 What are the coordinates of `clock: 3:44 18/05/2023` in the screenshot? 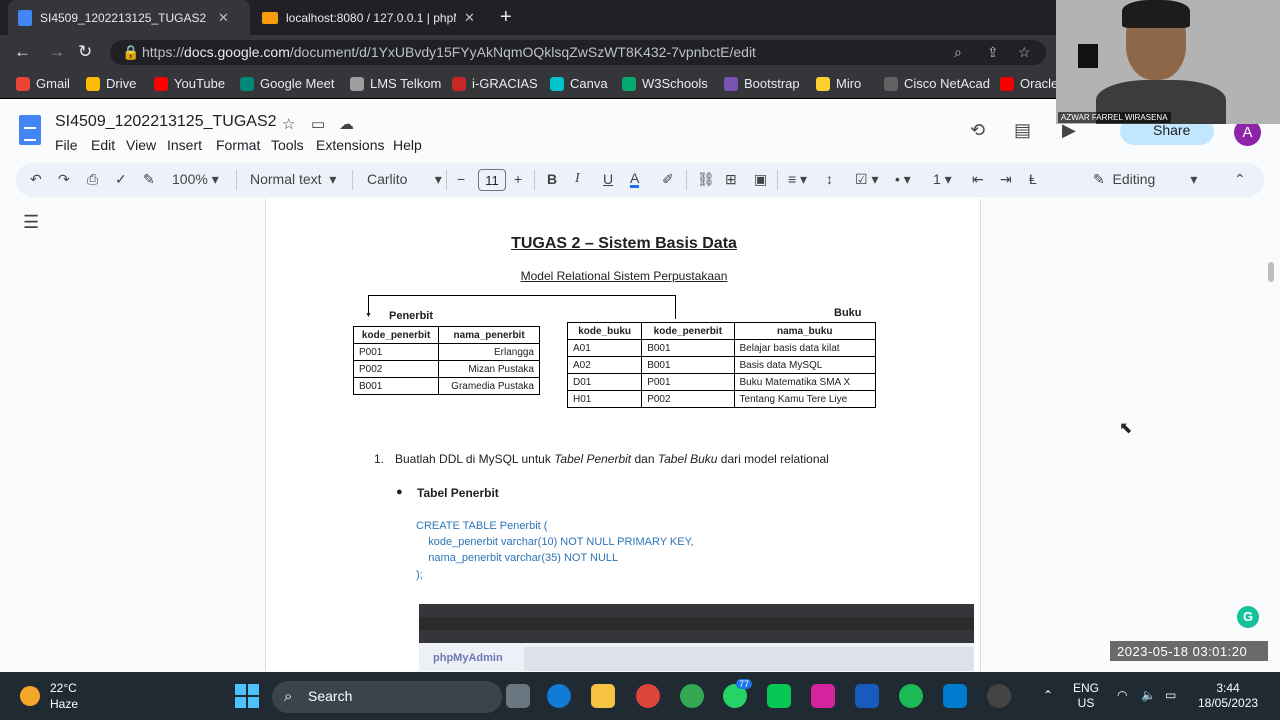 It's located at (1228, 696).